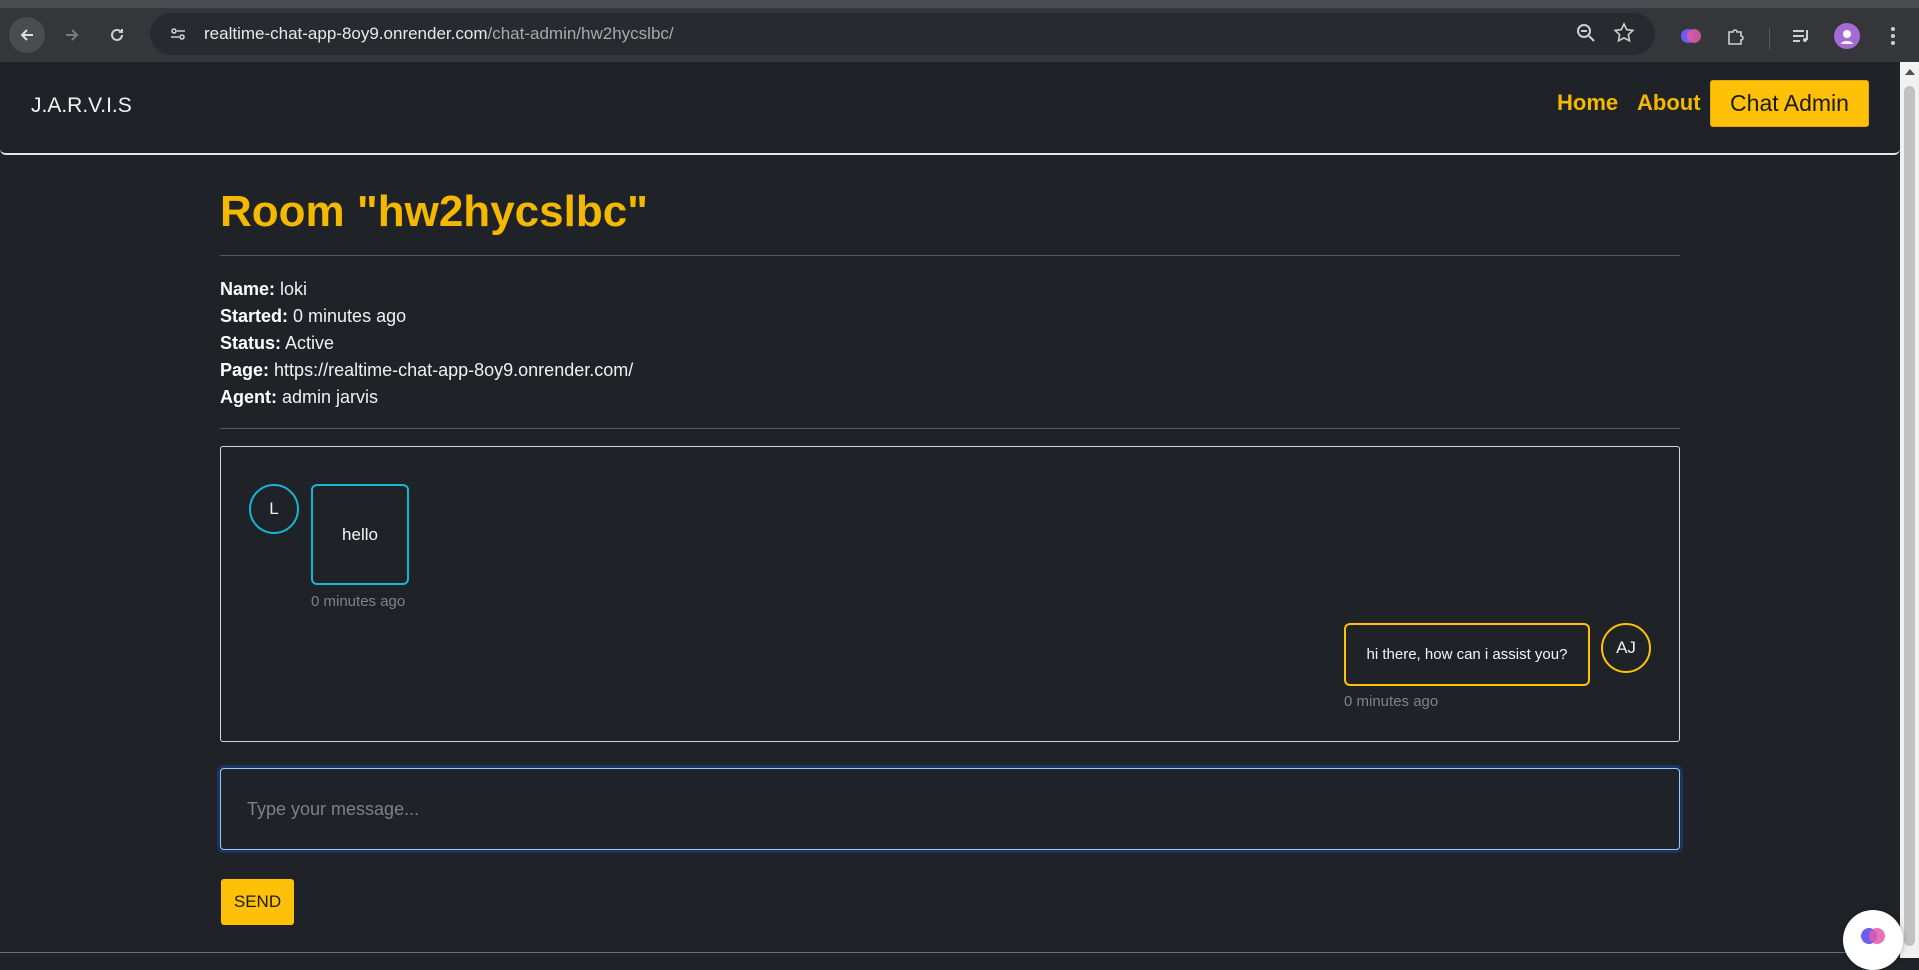  Describe the element at coordinates (274, 509) in the screenshot. I see `user-avatar: L` at that location.